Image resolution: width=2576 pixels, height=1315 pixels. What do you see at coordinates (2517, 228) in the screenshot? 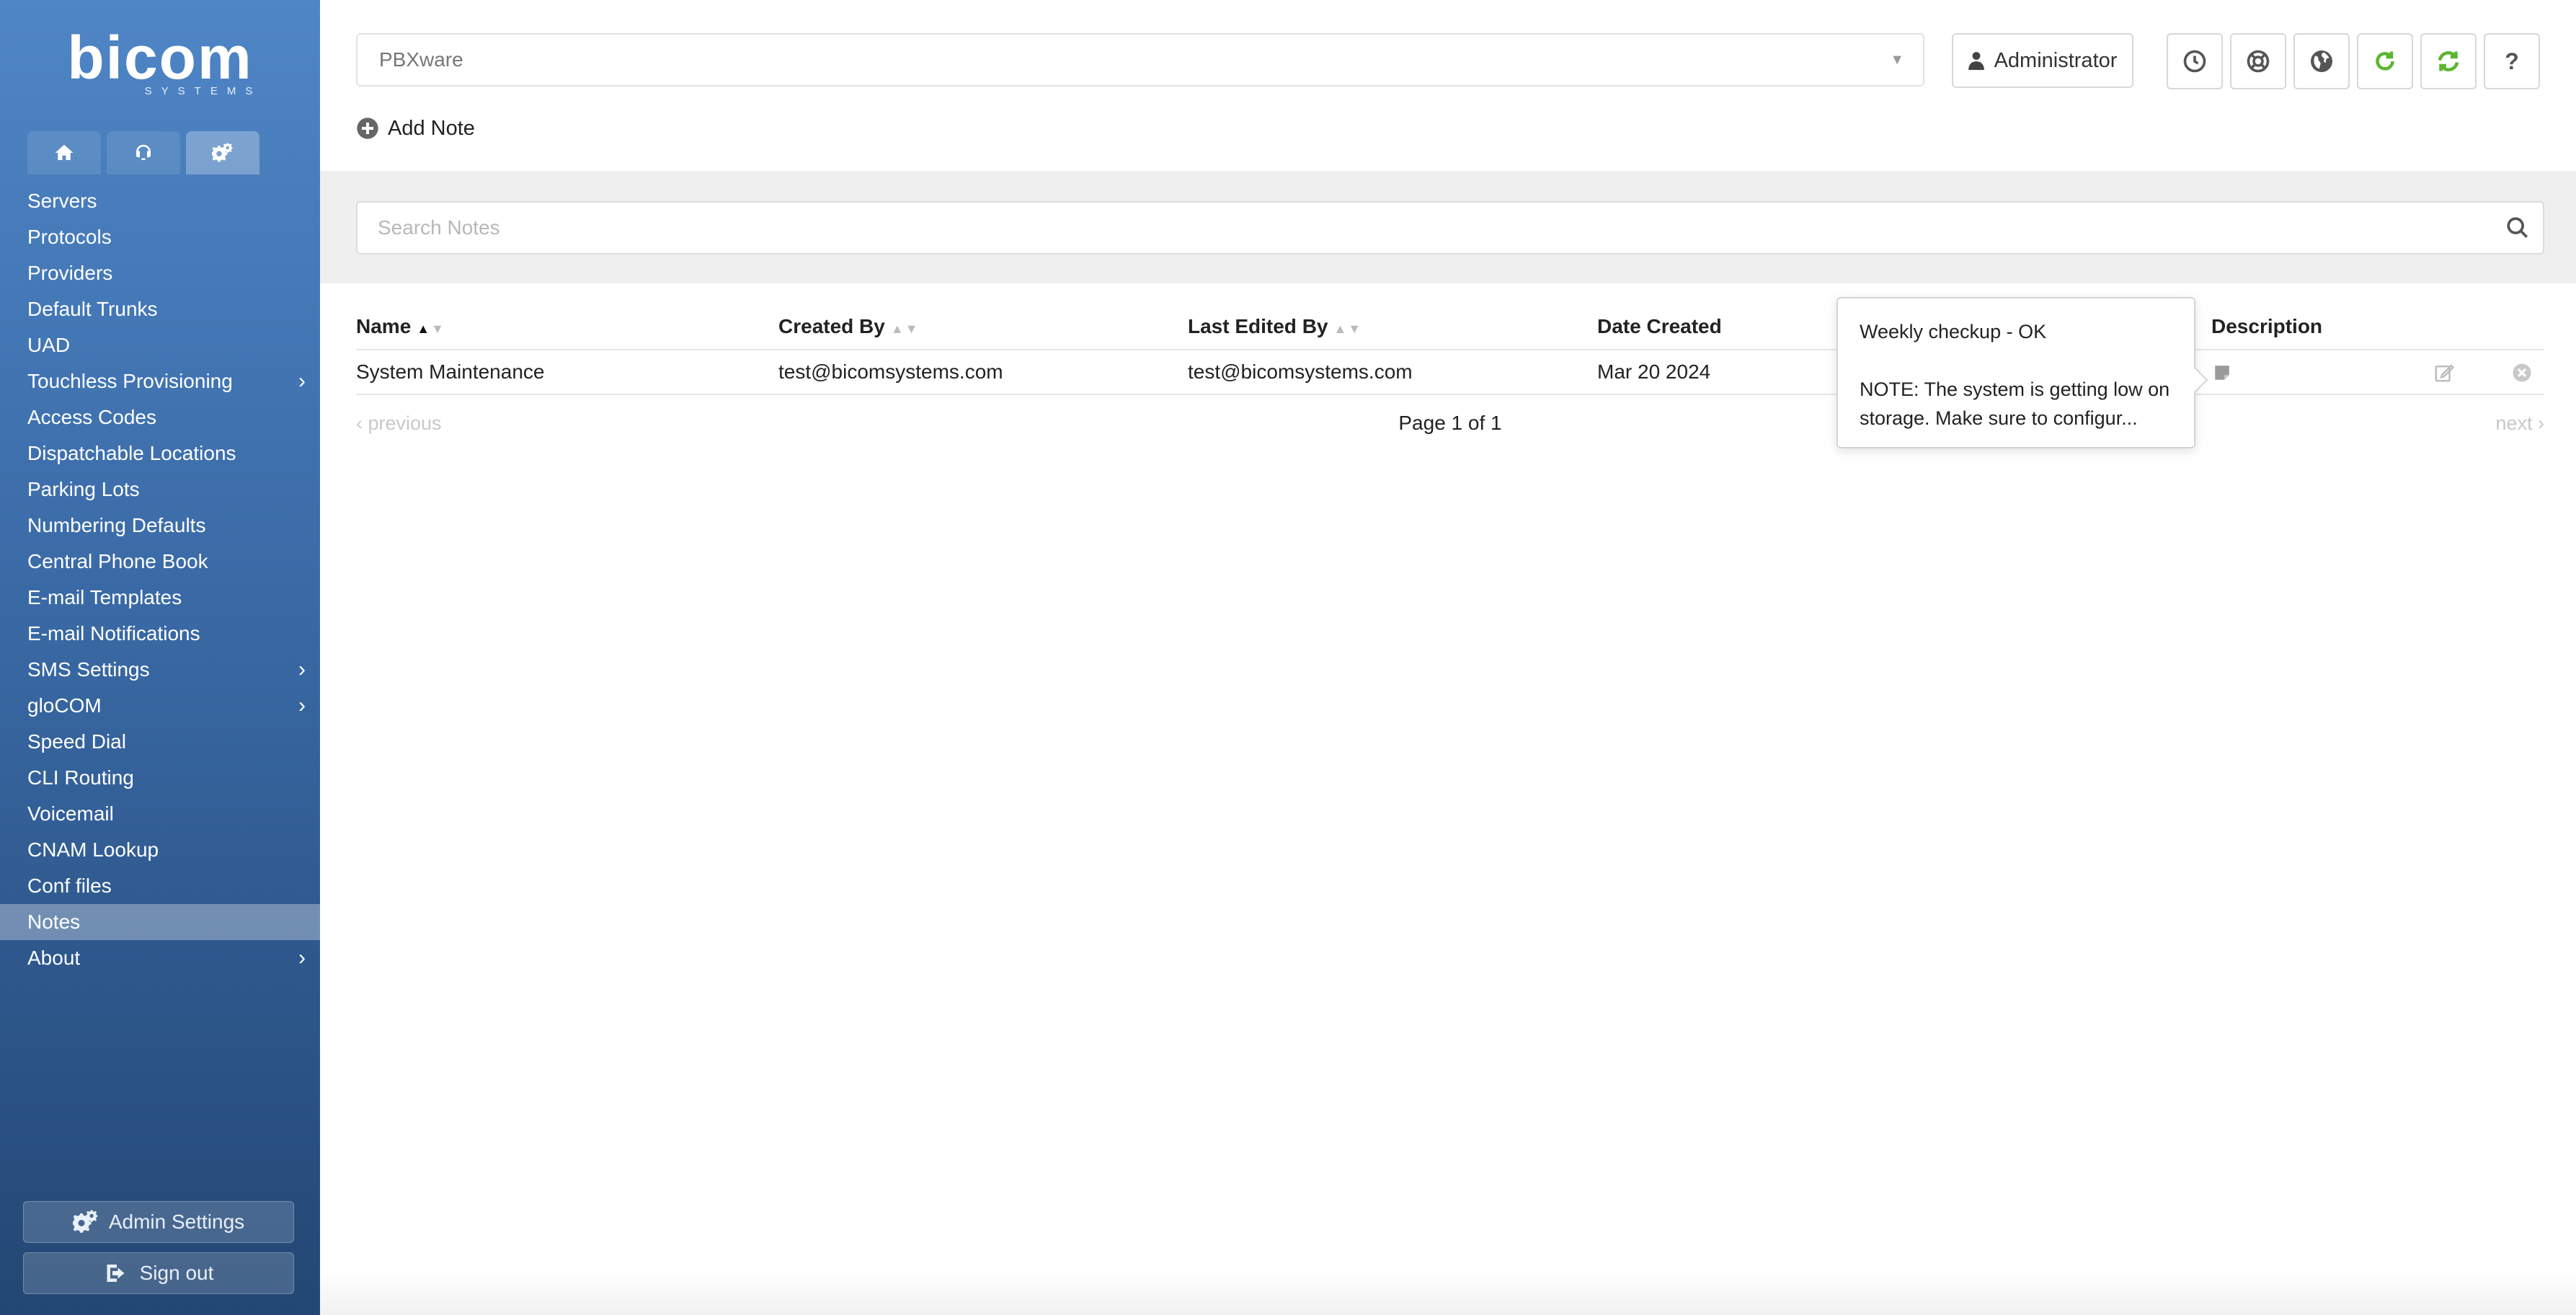
I see `search-icon` at bounding box center [2517, 228].